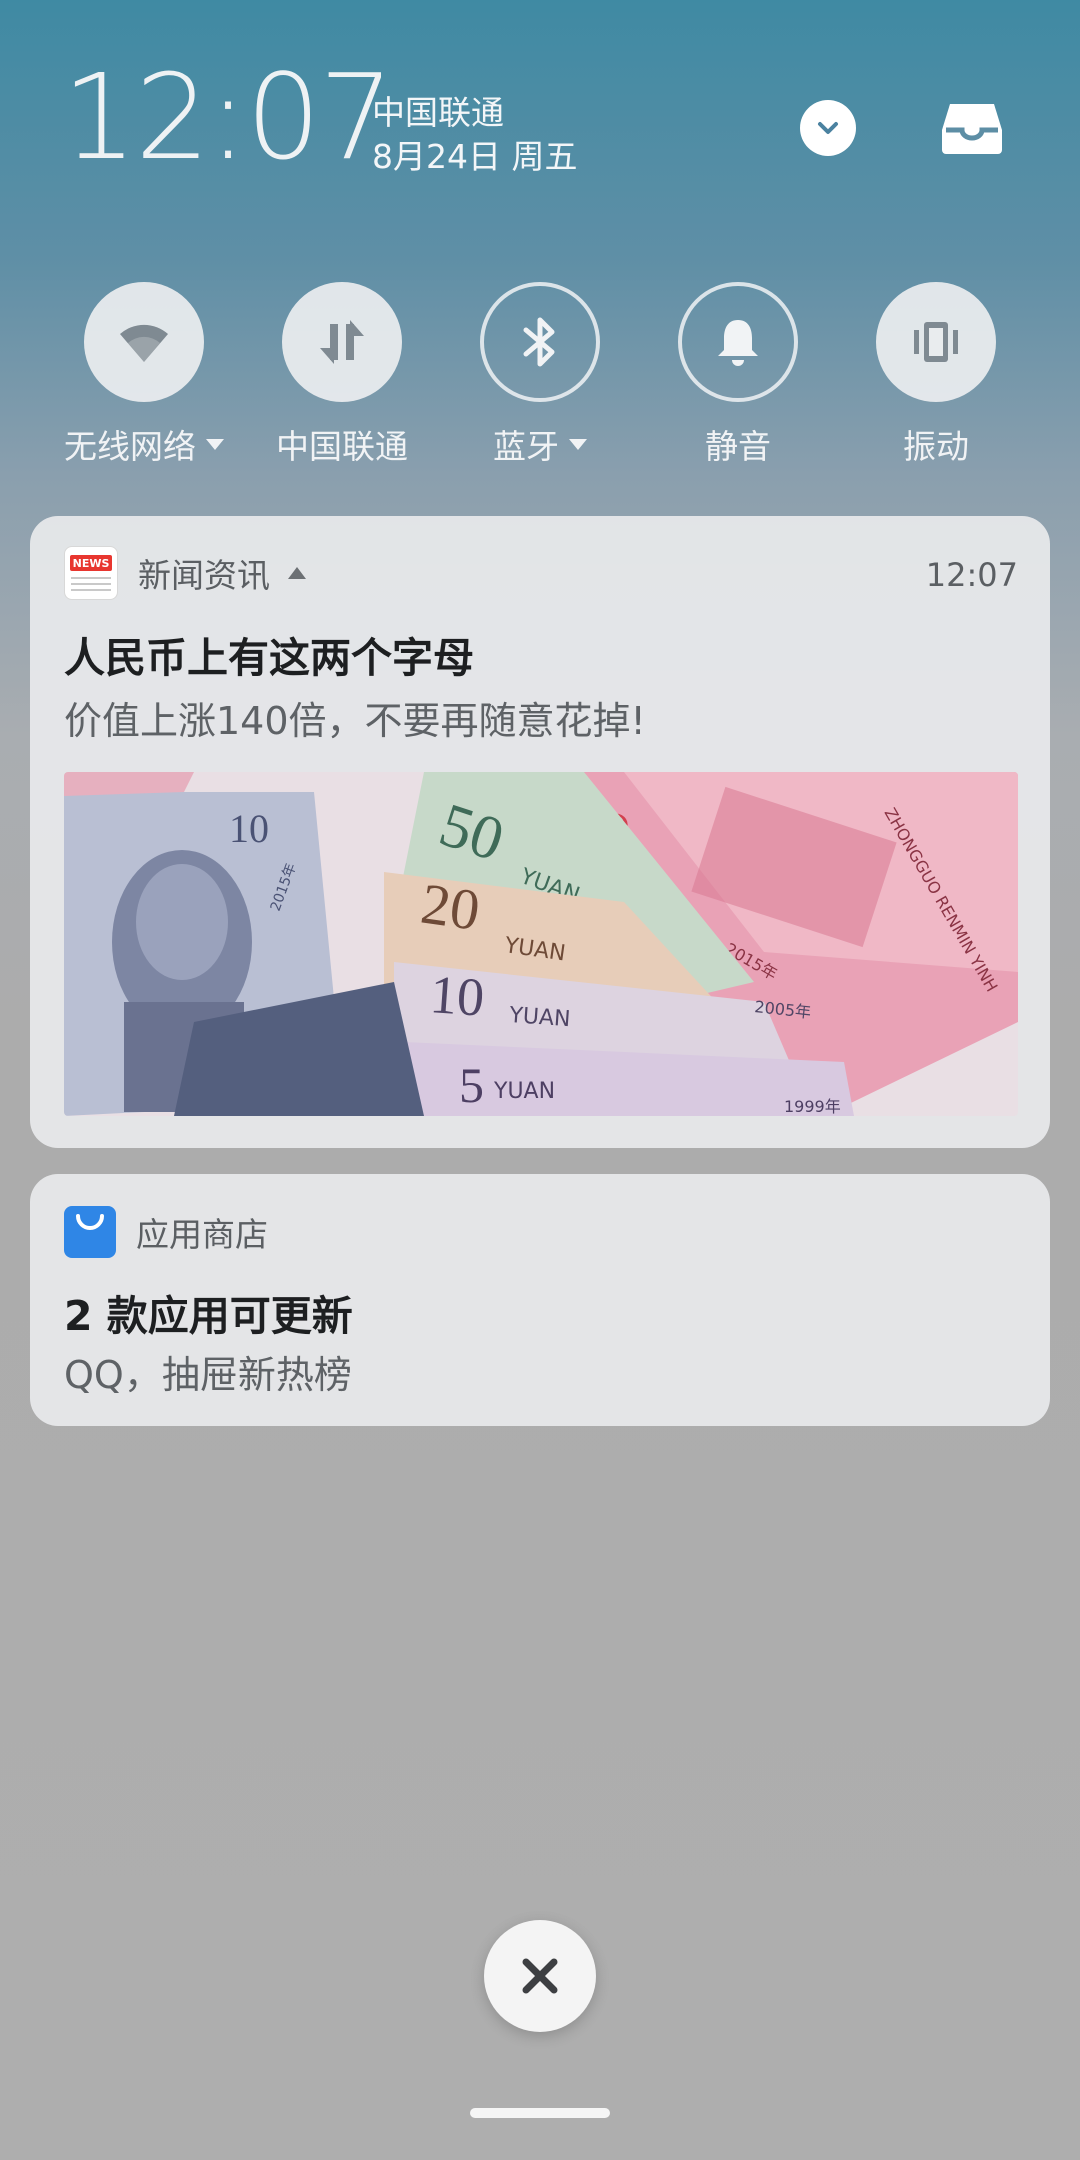 The height and width of the screenshot is (2160, 1080). I want to click on close-icon, so click(540, 1976).